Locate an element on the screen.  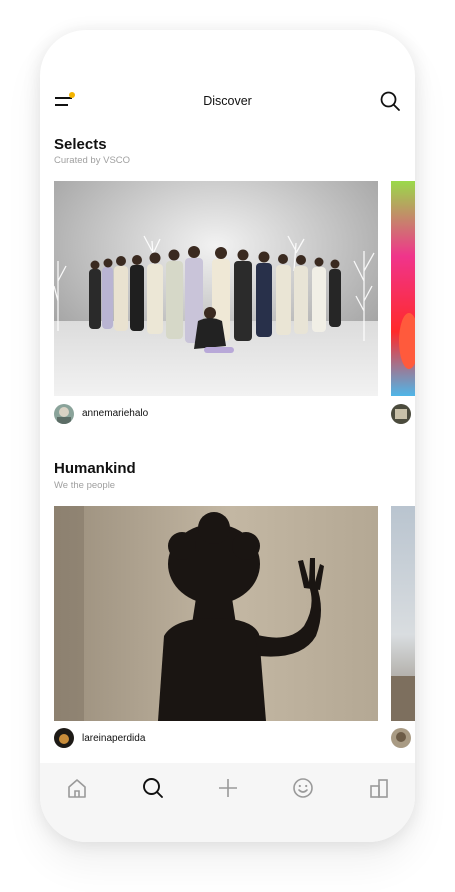
username-link: lareinaperdida is located at coordinates (113, 738).